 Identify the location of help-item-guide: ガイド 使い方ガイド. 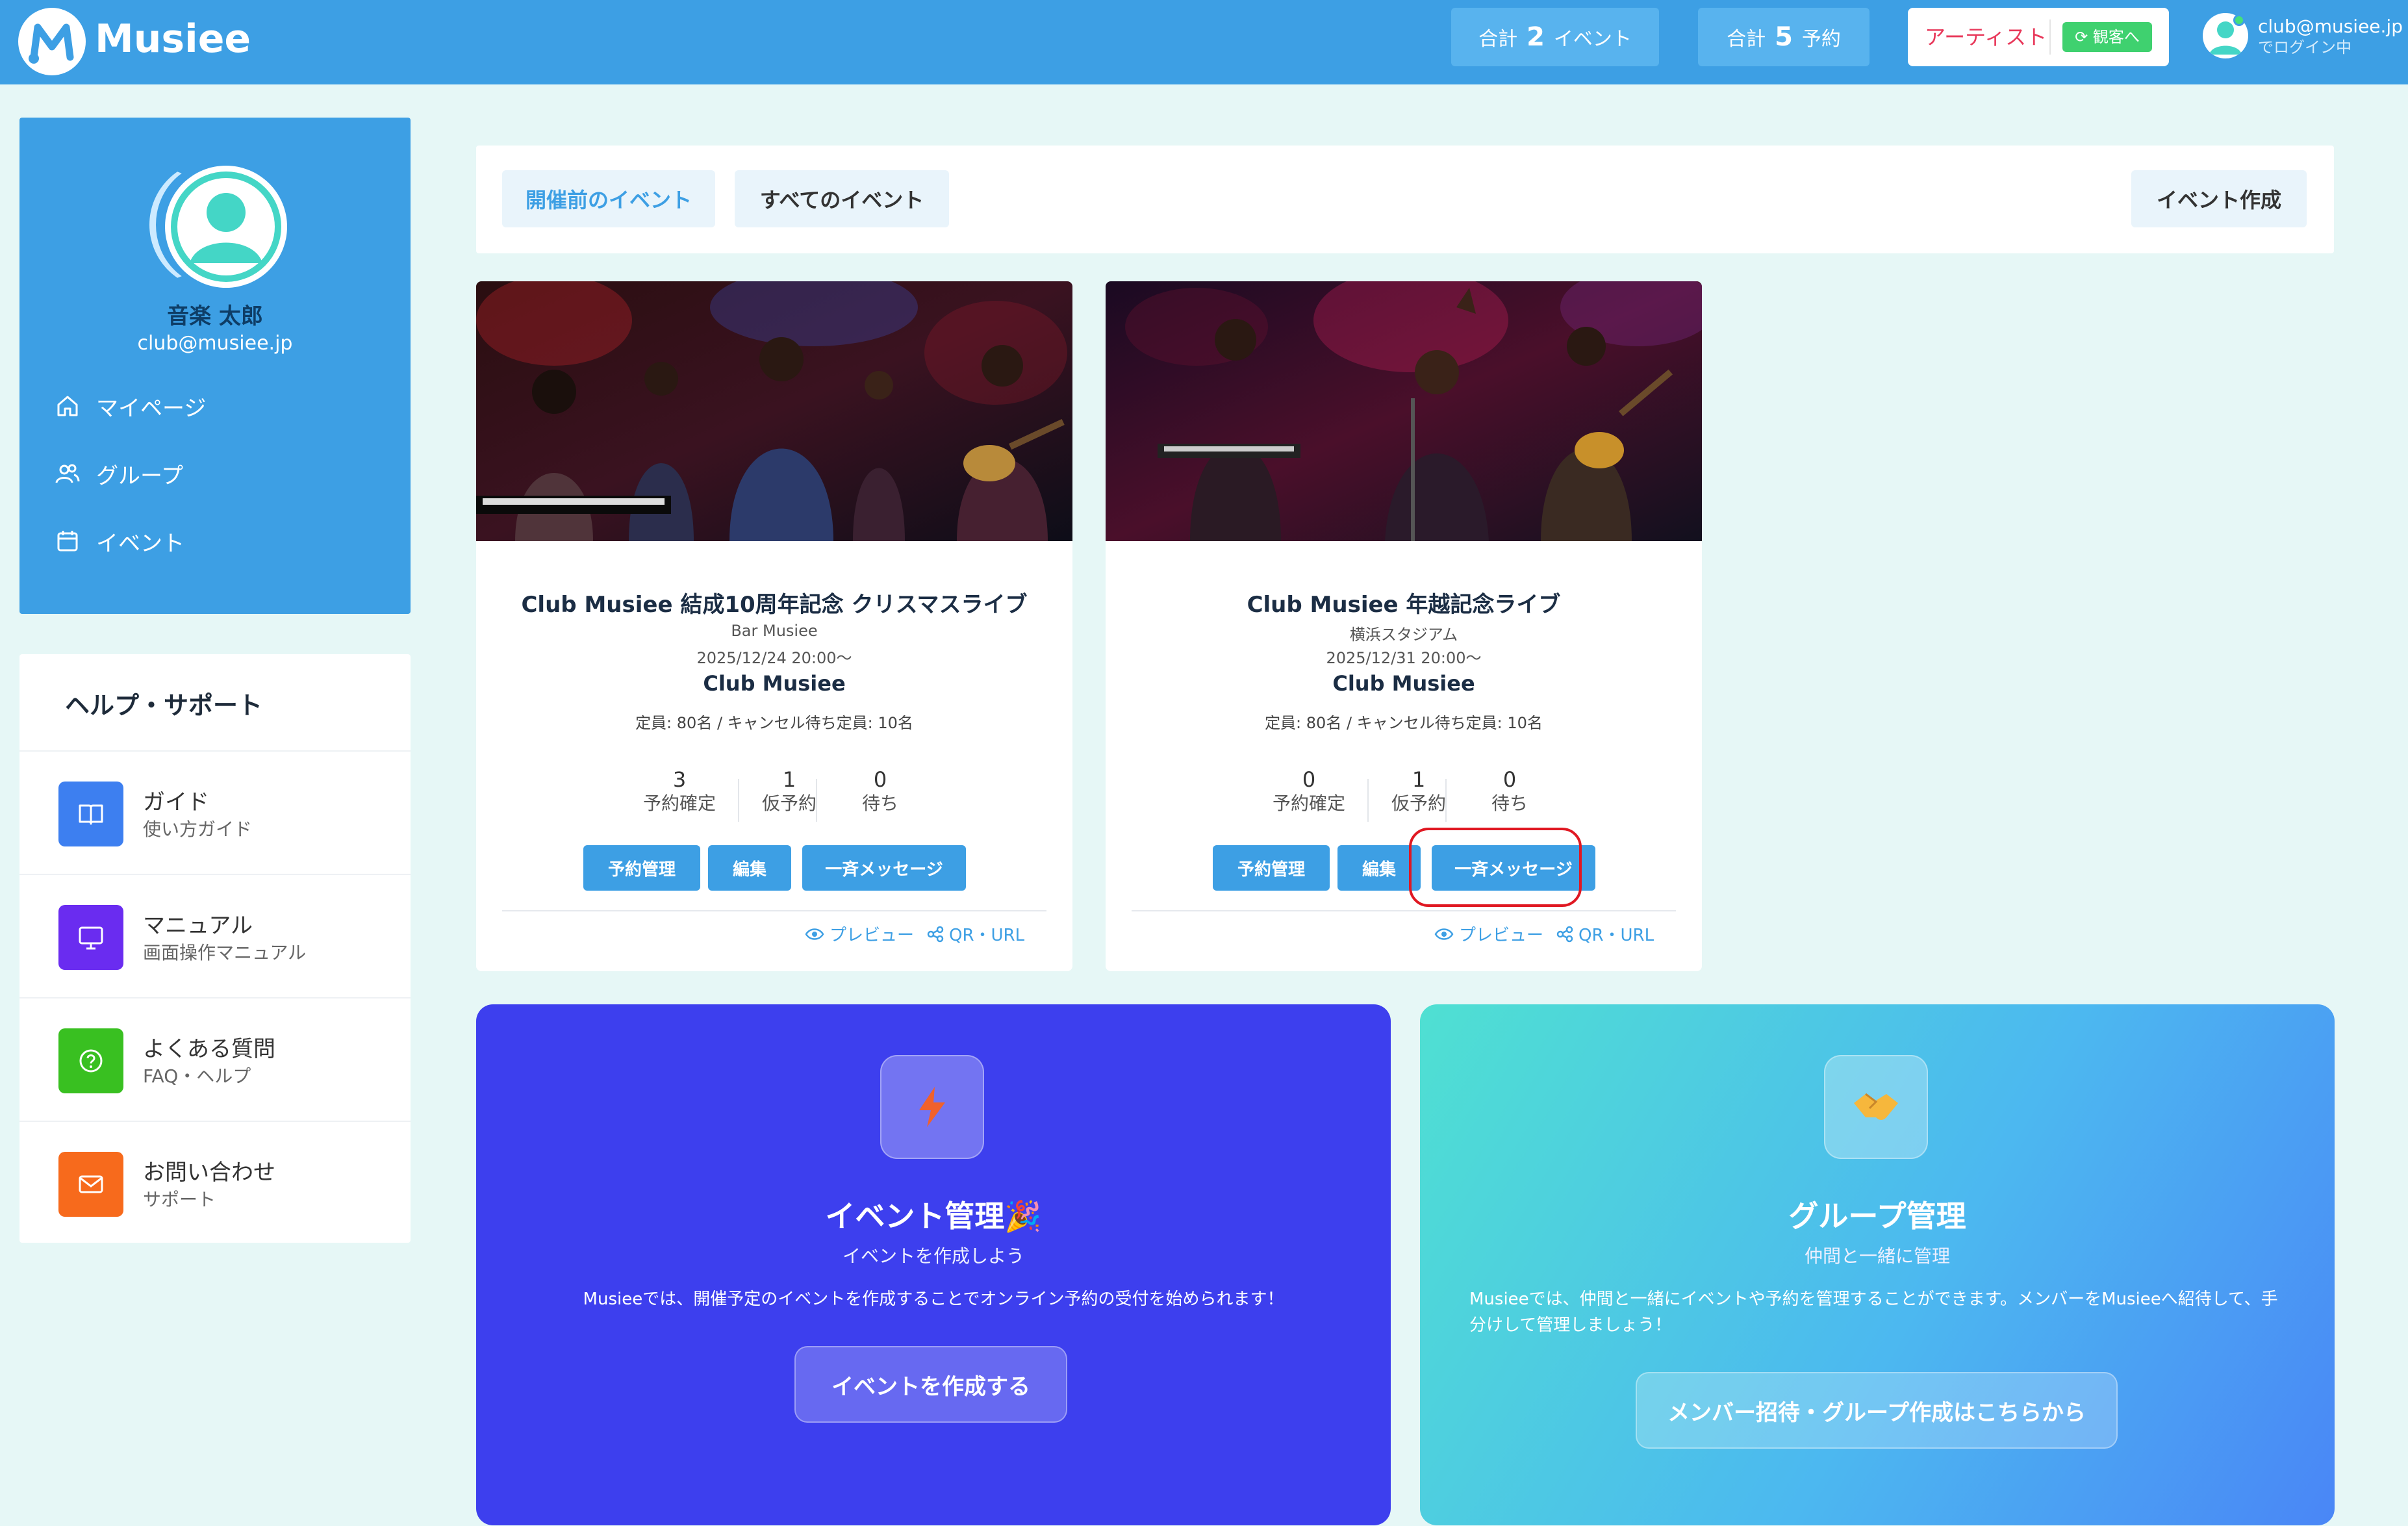
(215, 812).